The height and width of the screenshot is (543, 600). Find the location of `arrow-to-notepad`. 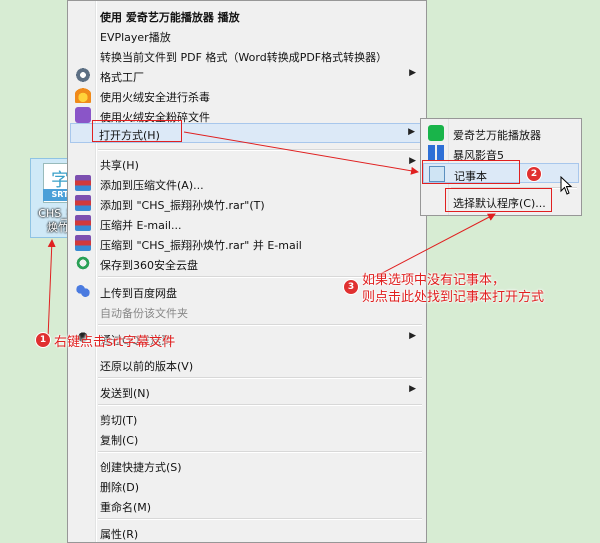

arrow-to-notepad is located at coordinates (301, 153).